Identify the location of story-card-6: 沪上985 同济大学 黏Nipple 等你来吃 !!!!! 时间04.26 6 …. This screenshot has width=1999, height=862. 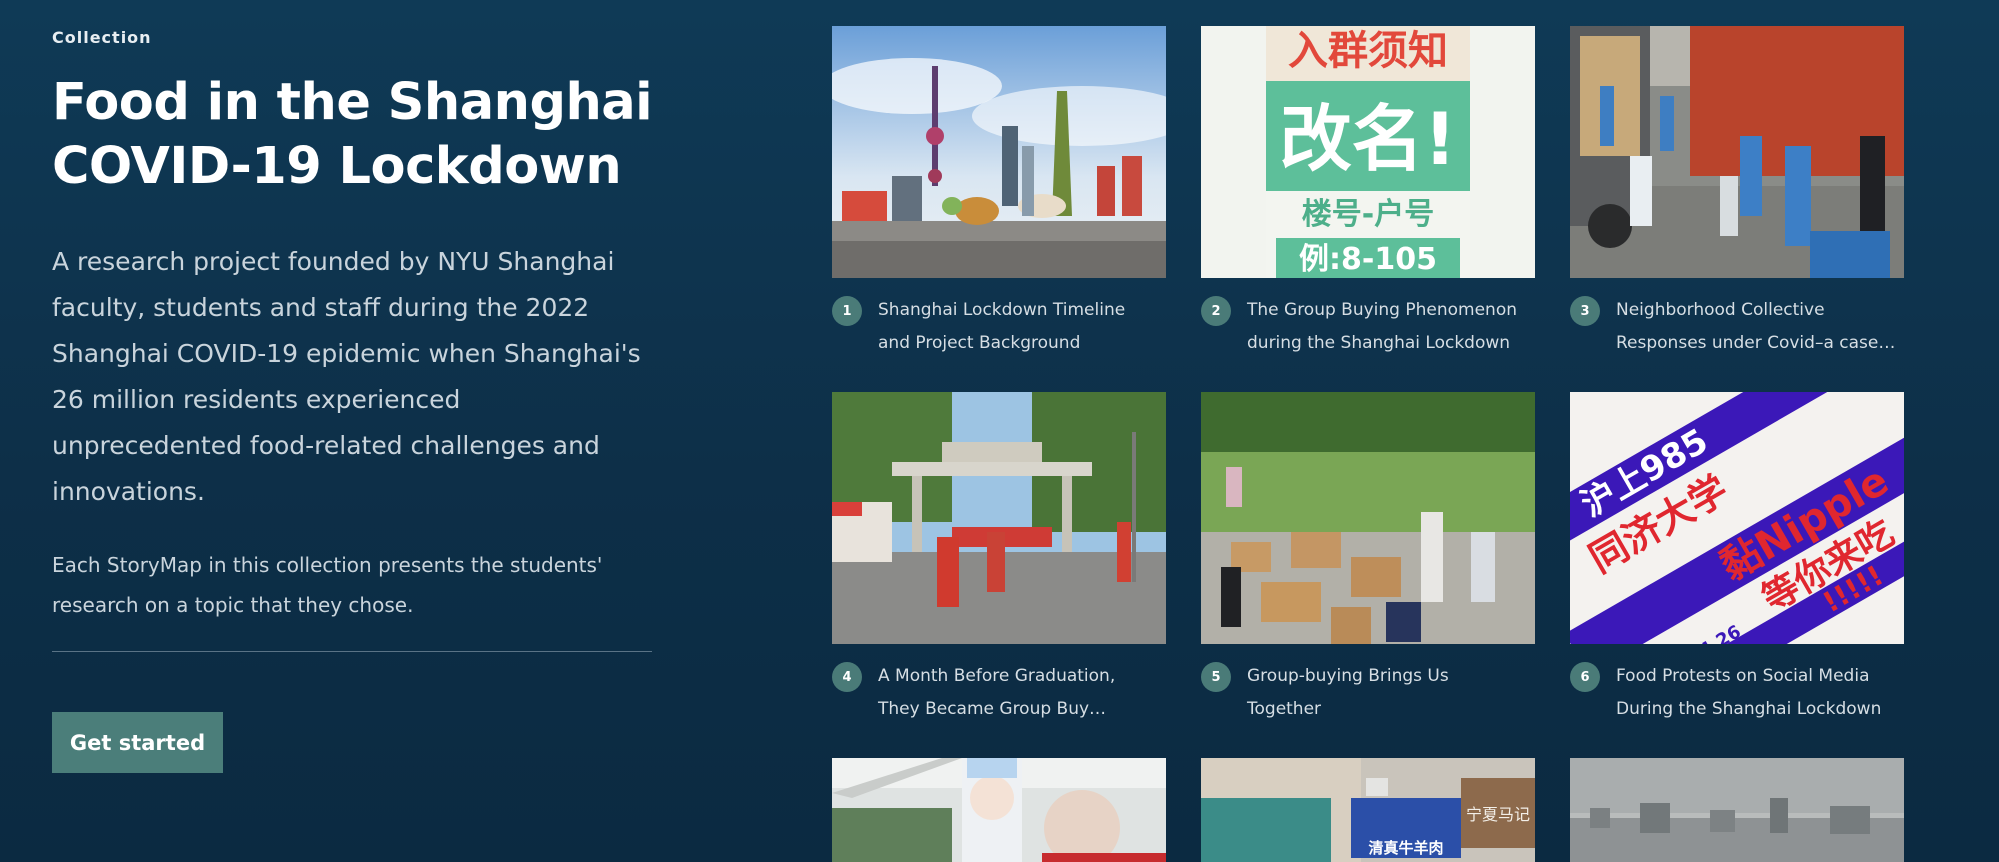
(1737, 559).